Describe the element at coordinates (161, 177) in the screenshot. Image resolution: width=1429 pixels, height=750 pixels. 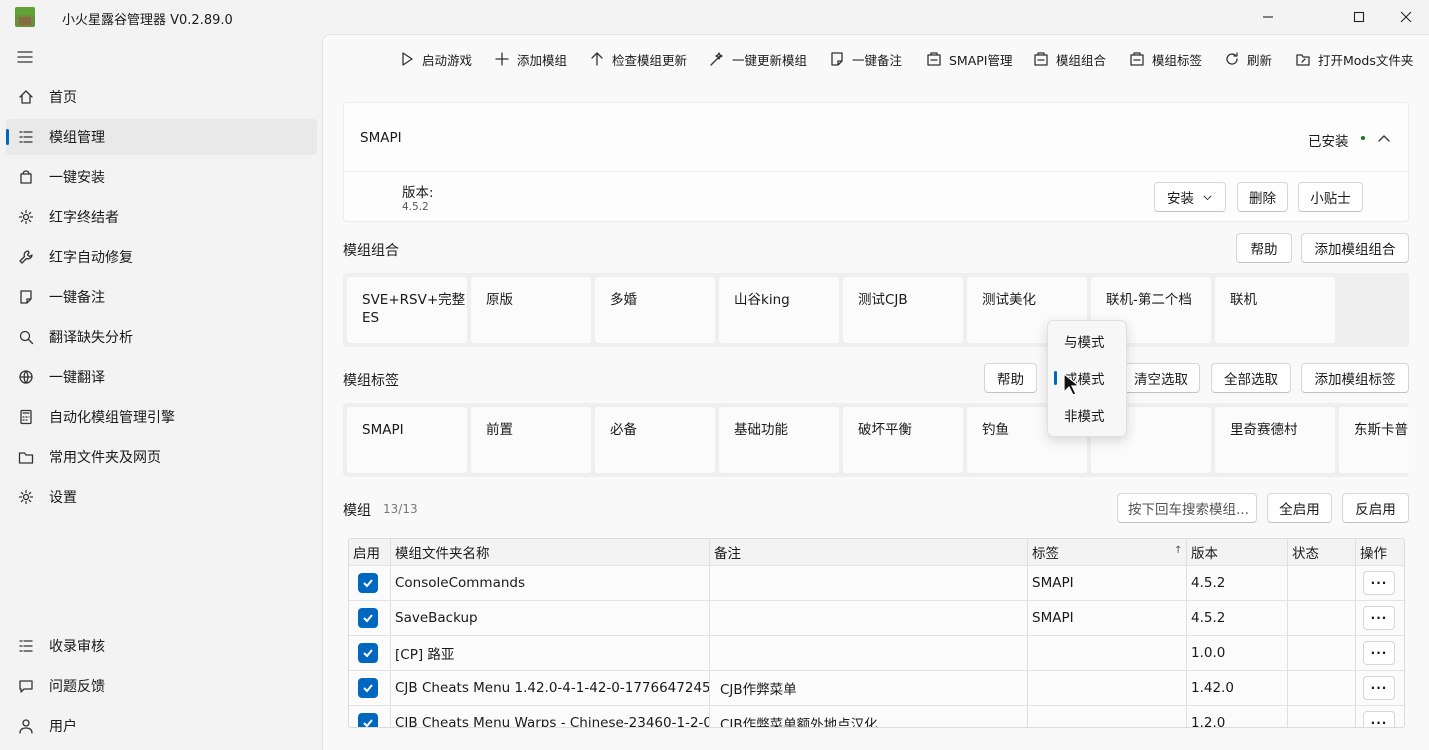
I see `sidebar-item-2: 一键安装` at that location.